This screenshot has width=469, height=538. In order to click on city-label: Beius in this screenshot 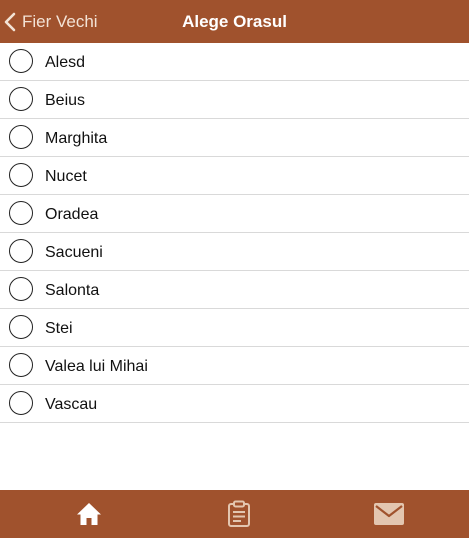, I will do `click(65, 100)`.